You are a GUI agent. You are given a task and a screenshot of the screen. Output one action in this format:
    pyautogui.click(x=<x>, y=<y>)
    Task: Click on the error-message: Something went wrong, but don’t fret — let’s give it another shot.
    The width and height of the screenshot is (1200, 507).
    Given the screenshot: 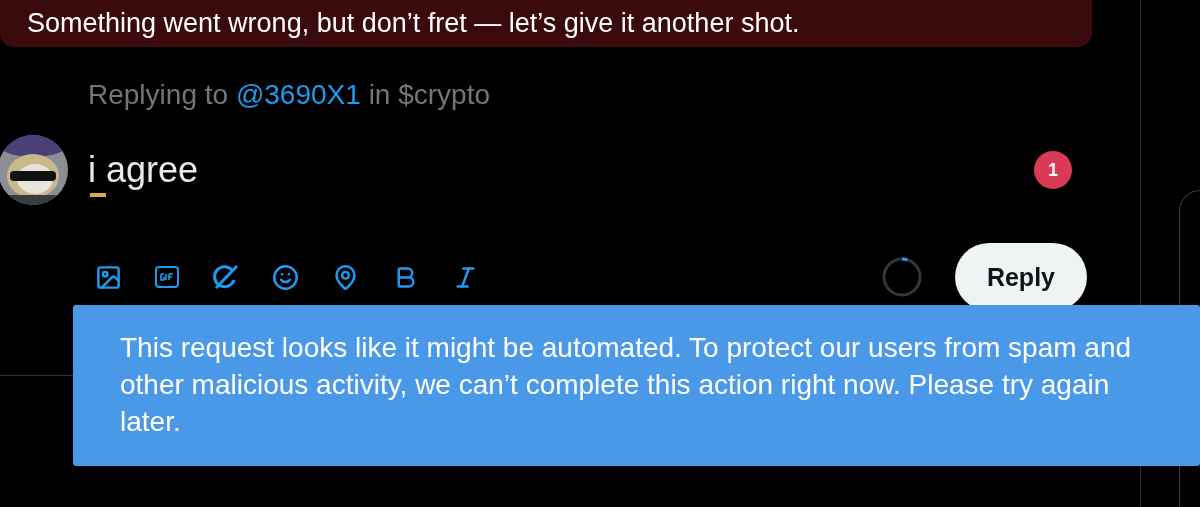 What is the action you would take?
    pyautogui.click(x=546, y=23)
    